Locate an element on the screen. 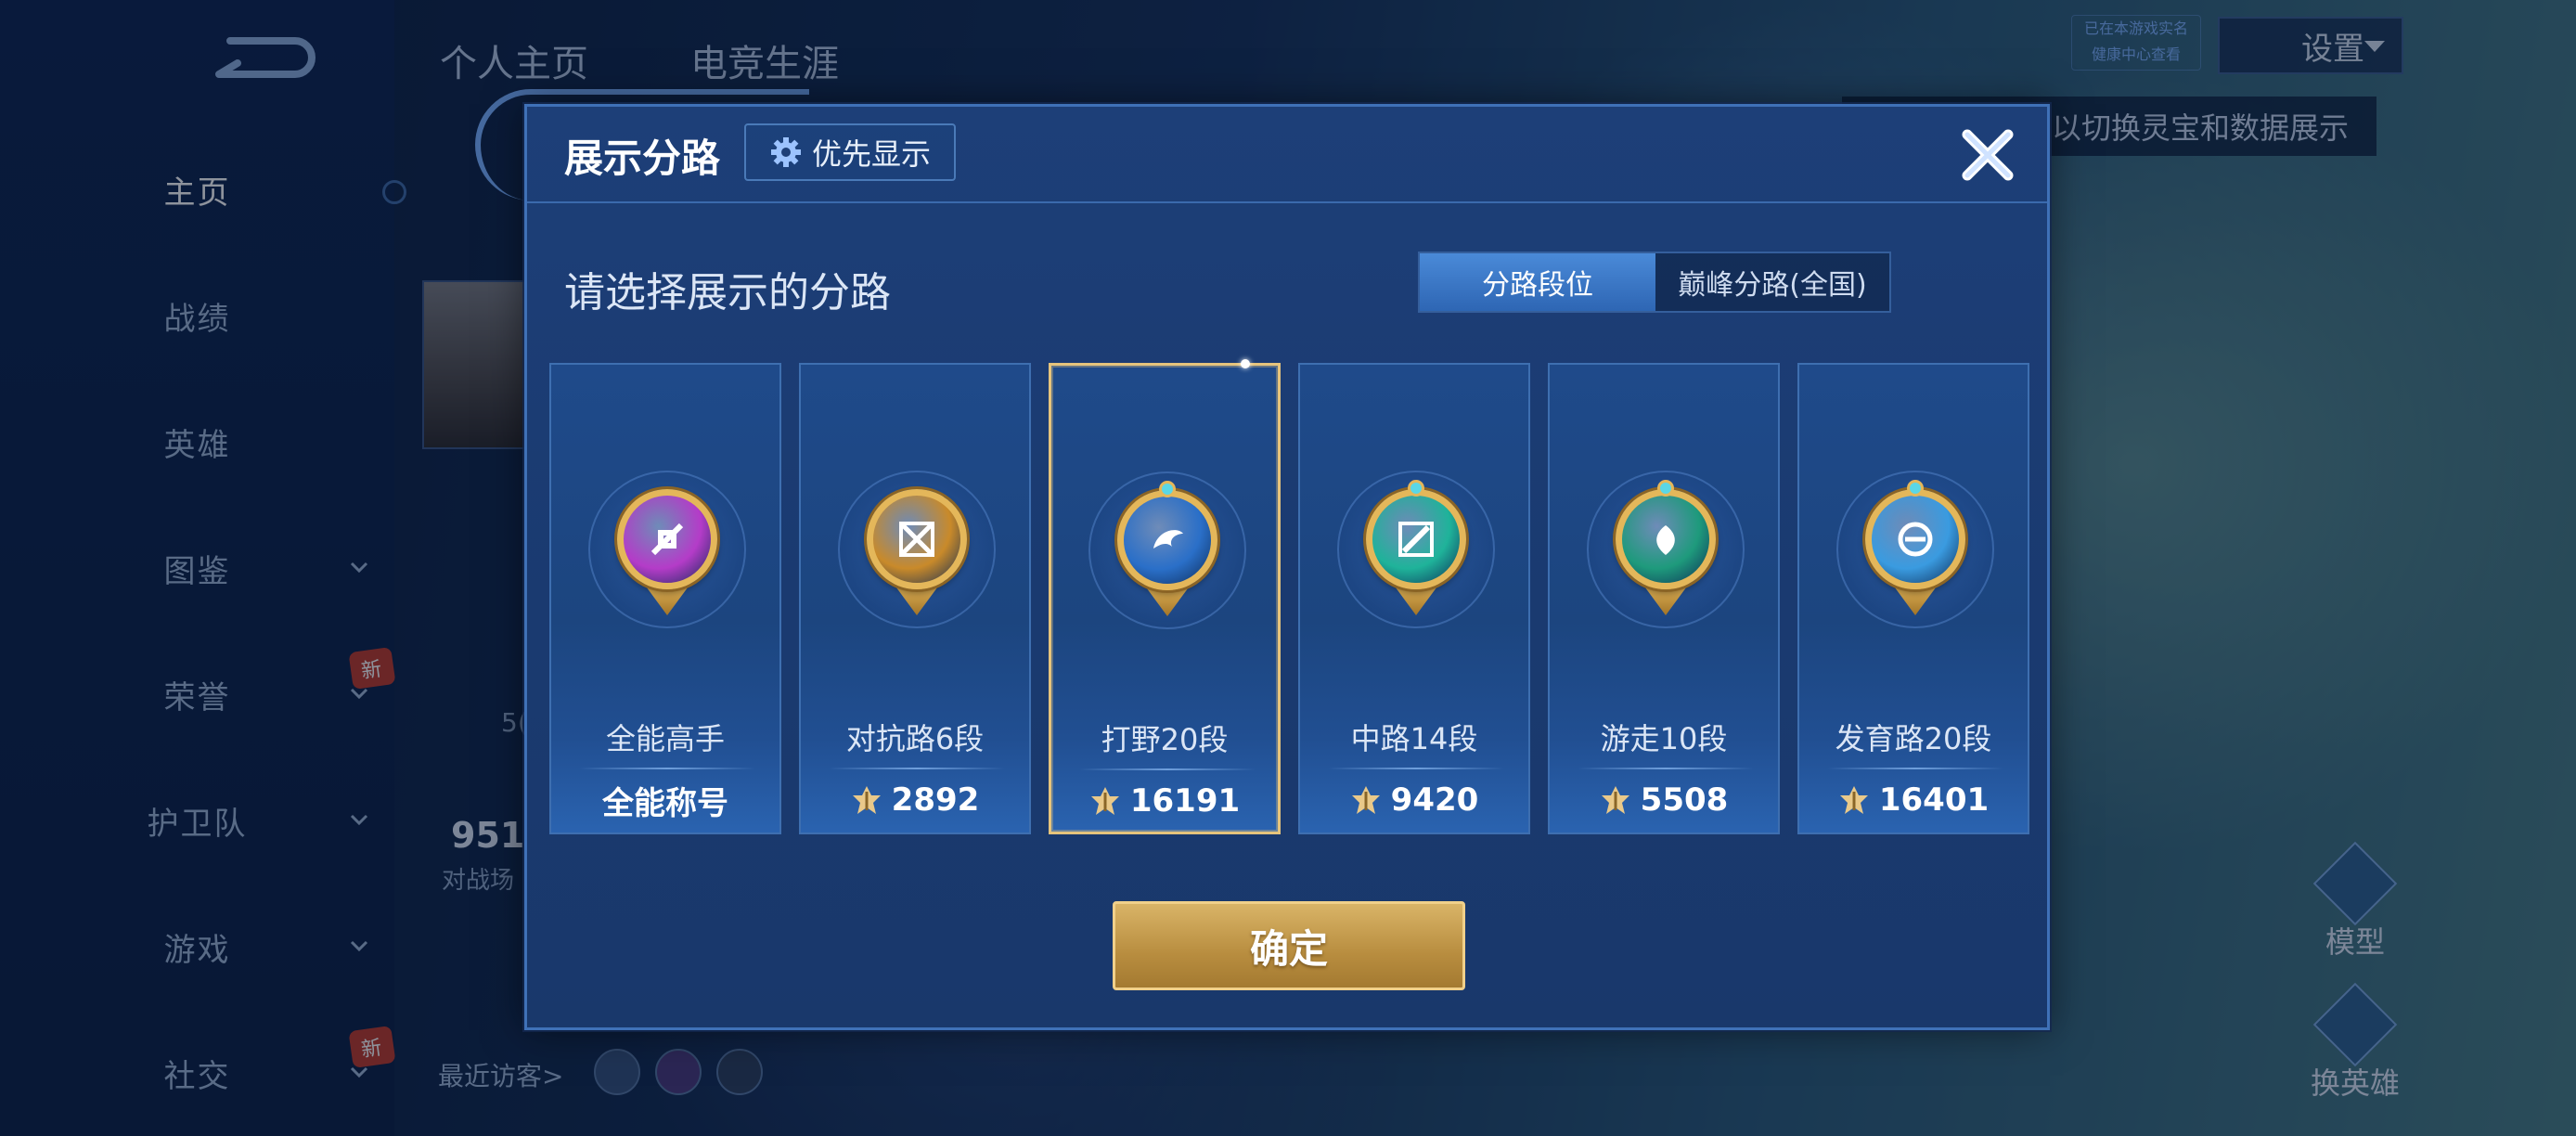 This screenshot has width=2576, height=1136. modal-title: 展示分路 is located at coordinates (642, 158).